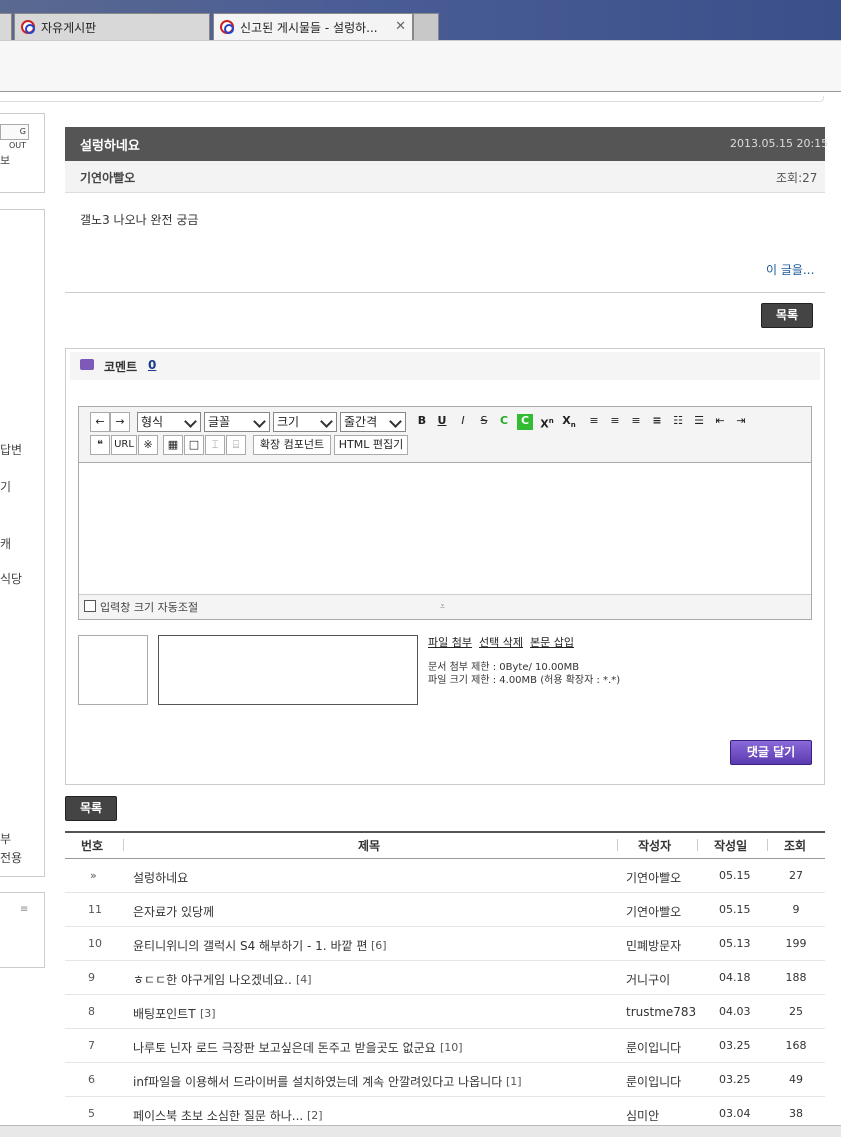 The width and height of the screenshot is (841, 1137). I want to click on row-comment-count: [2], so click(315, 1115).